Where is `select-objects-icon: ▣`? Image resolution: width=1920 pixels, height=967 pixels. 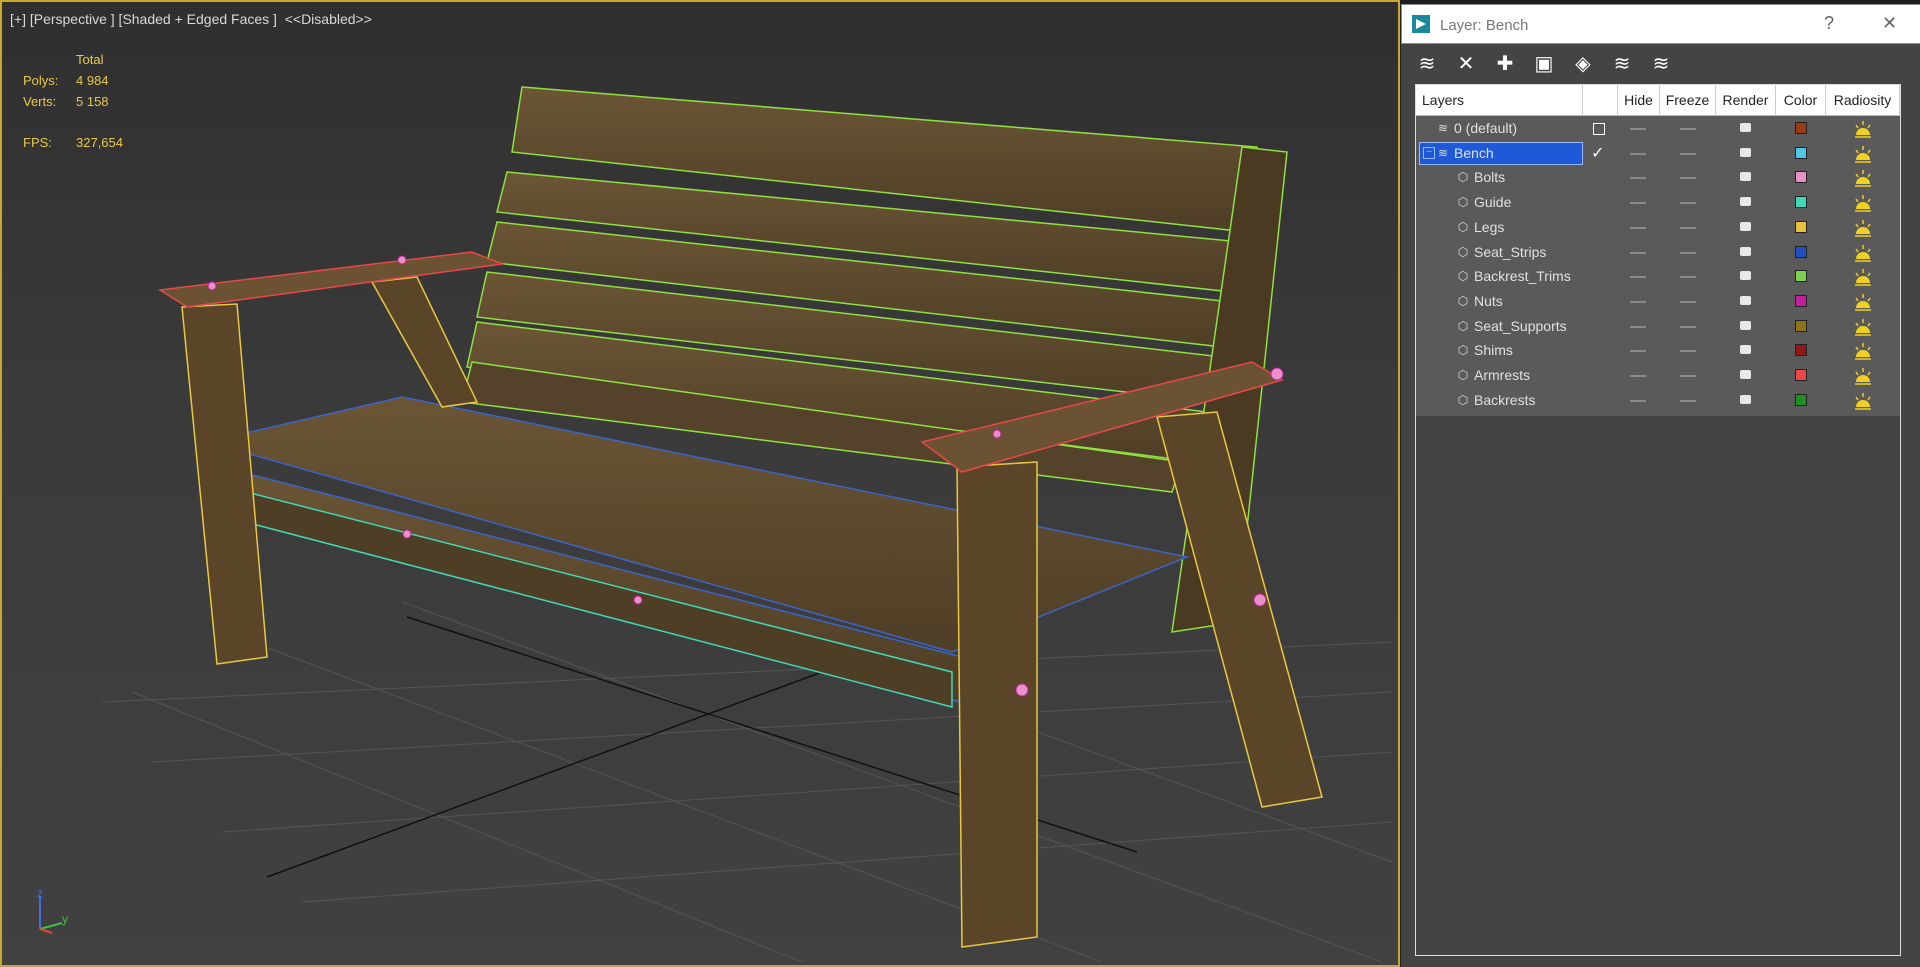 select-objects-icon: ▣ is located at coordinates (1544, 64).